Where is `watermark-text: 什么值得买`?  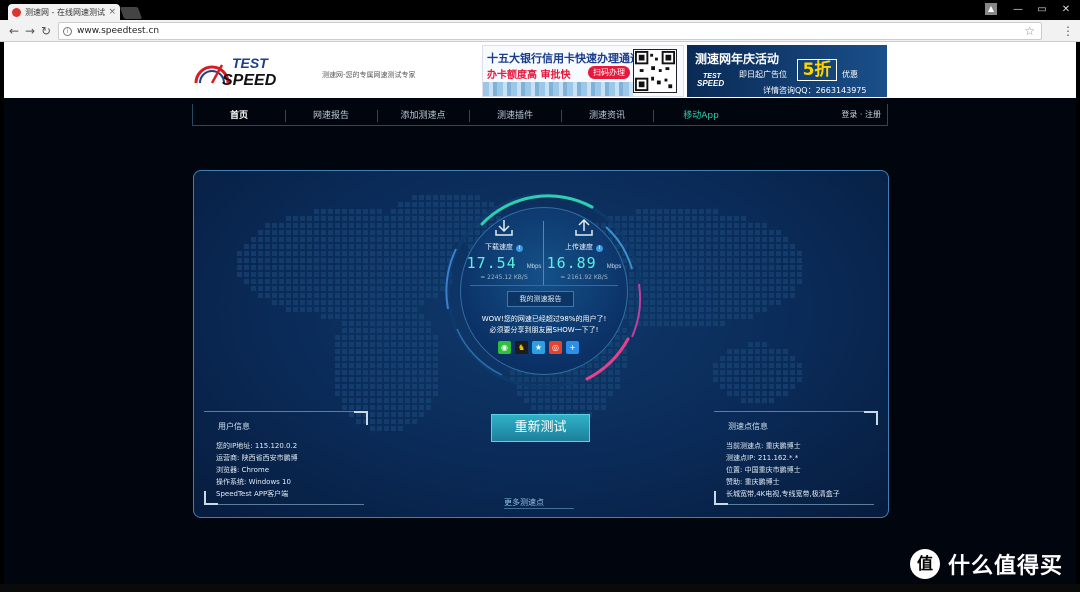
watermark-text: 什么值得买 is located at coordinates (1006, 566).